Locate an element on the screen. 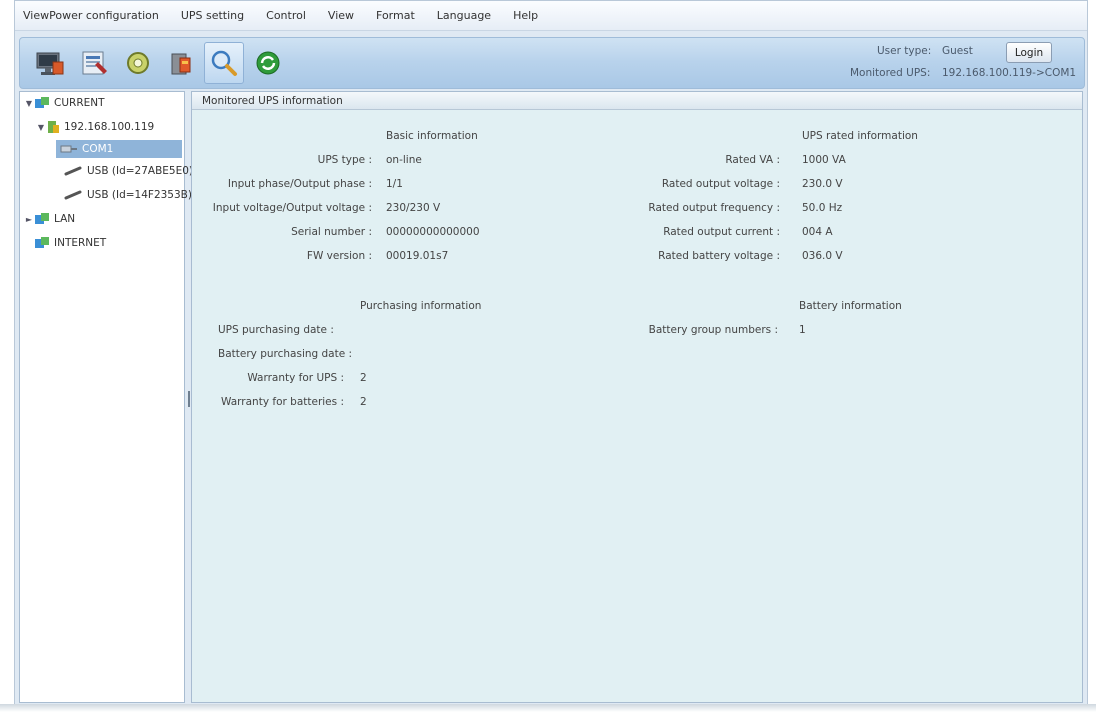 This screenshot has width=1096, height=712. monitor-icon is located at coordinates (50, 63).